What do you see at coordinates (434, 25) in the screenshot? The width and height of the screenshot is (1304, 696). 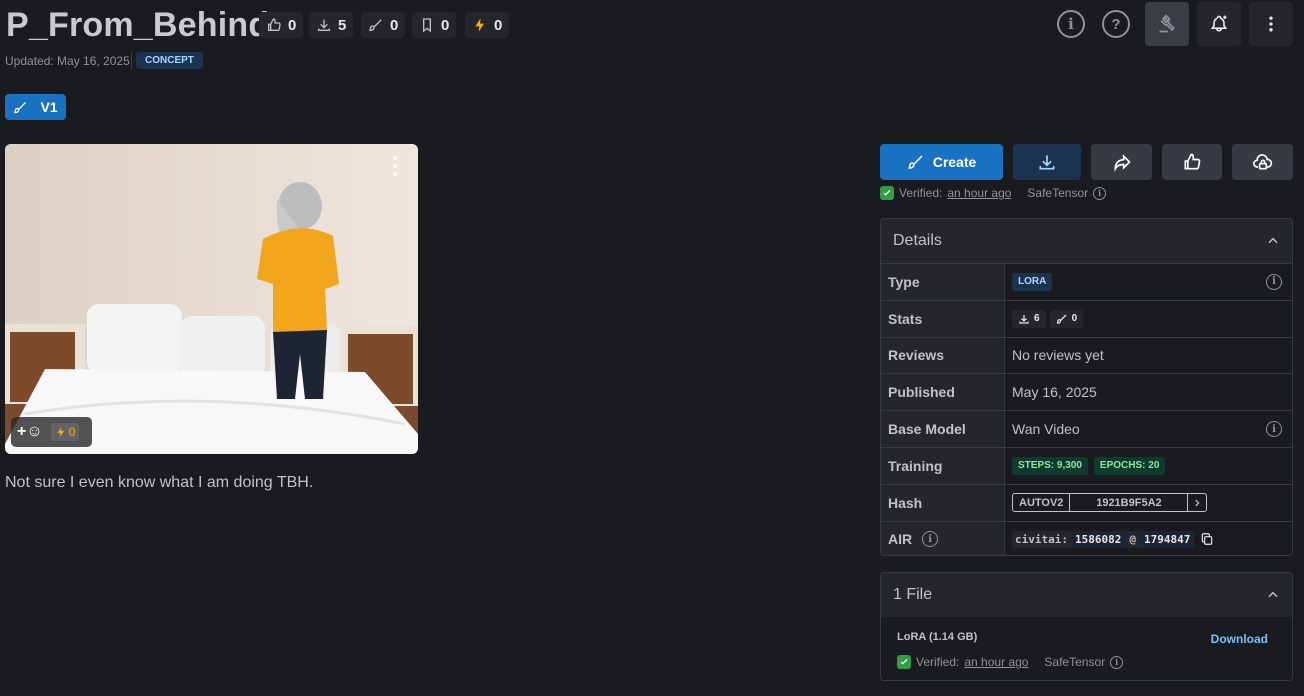 I see `bookmarks-stat: 0` at bounding box center [434, 25].